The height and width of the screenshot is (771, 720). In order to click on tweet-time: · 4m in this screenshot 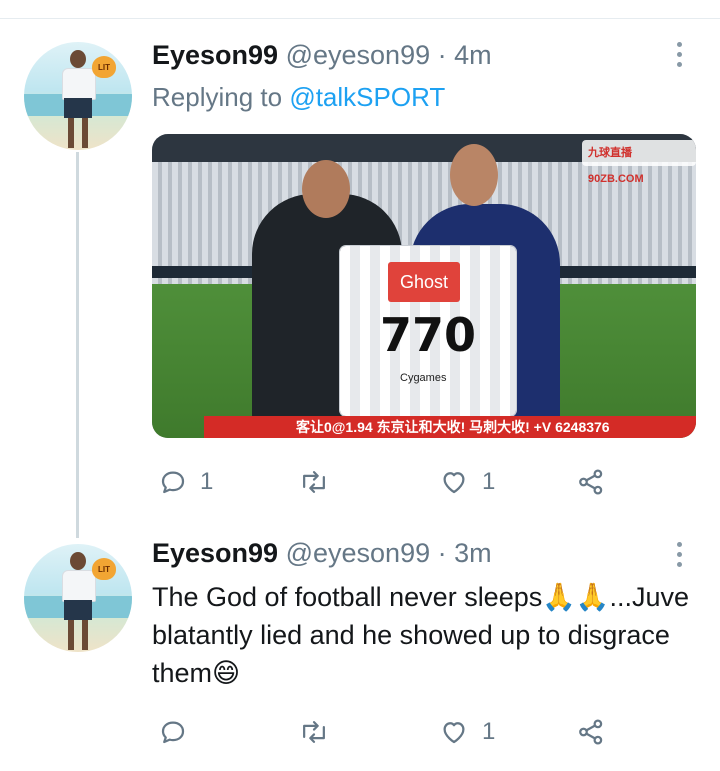, I will do `click(464, 55)`.